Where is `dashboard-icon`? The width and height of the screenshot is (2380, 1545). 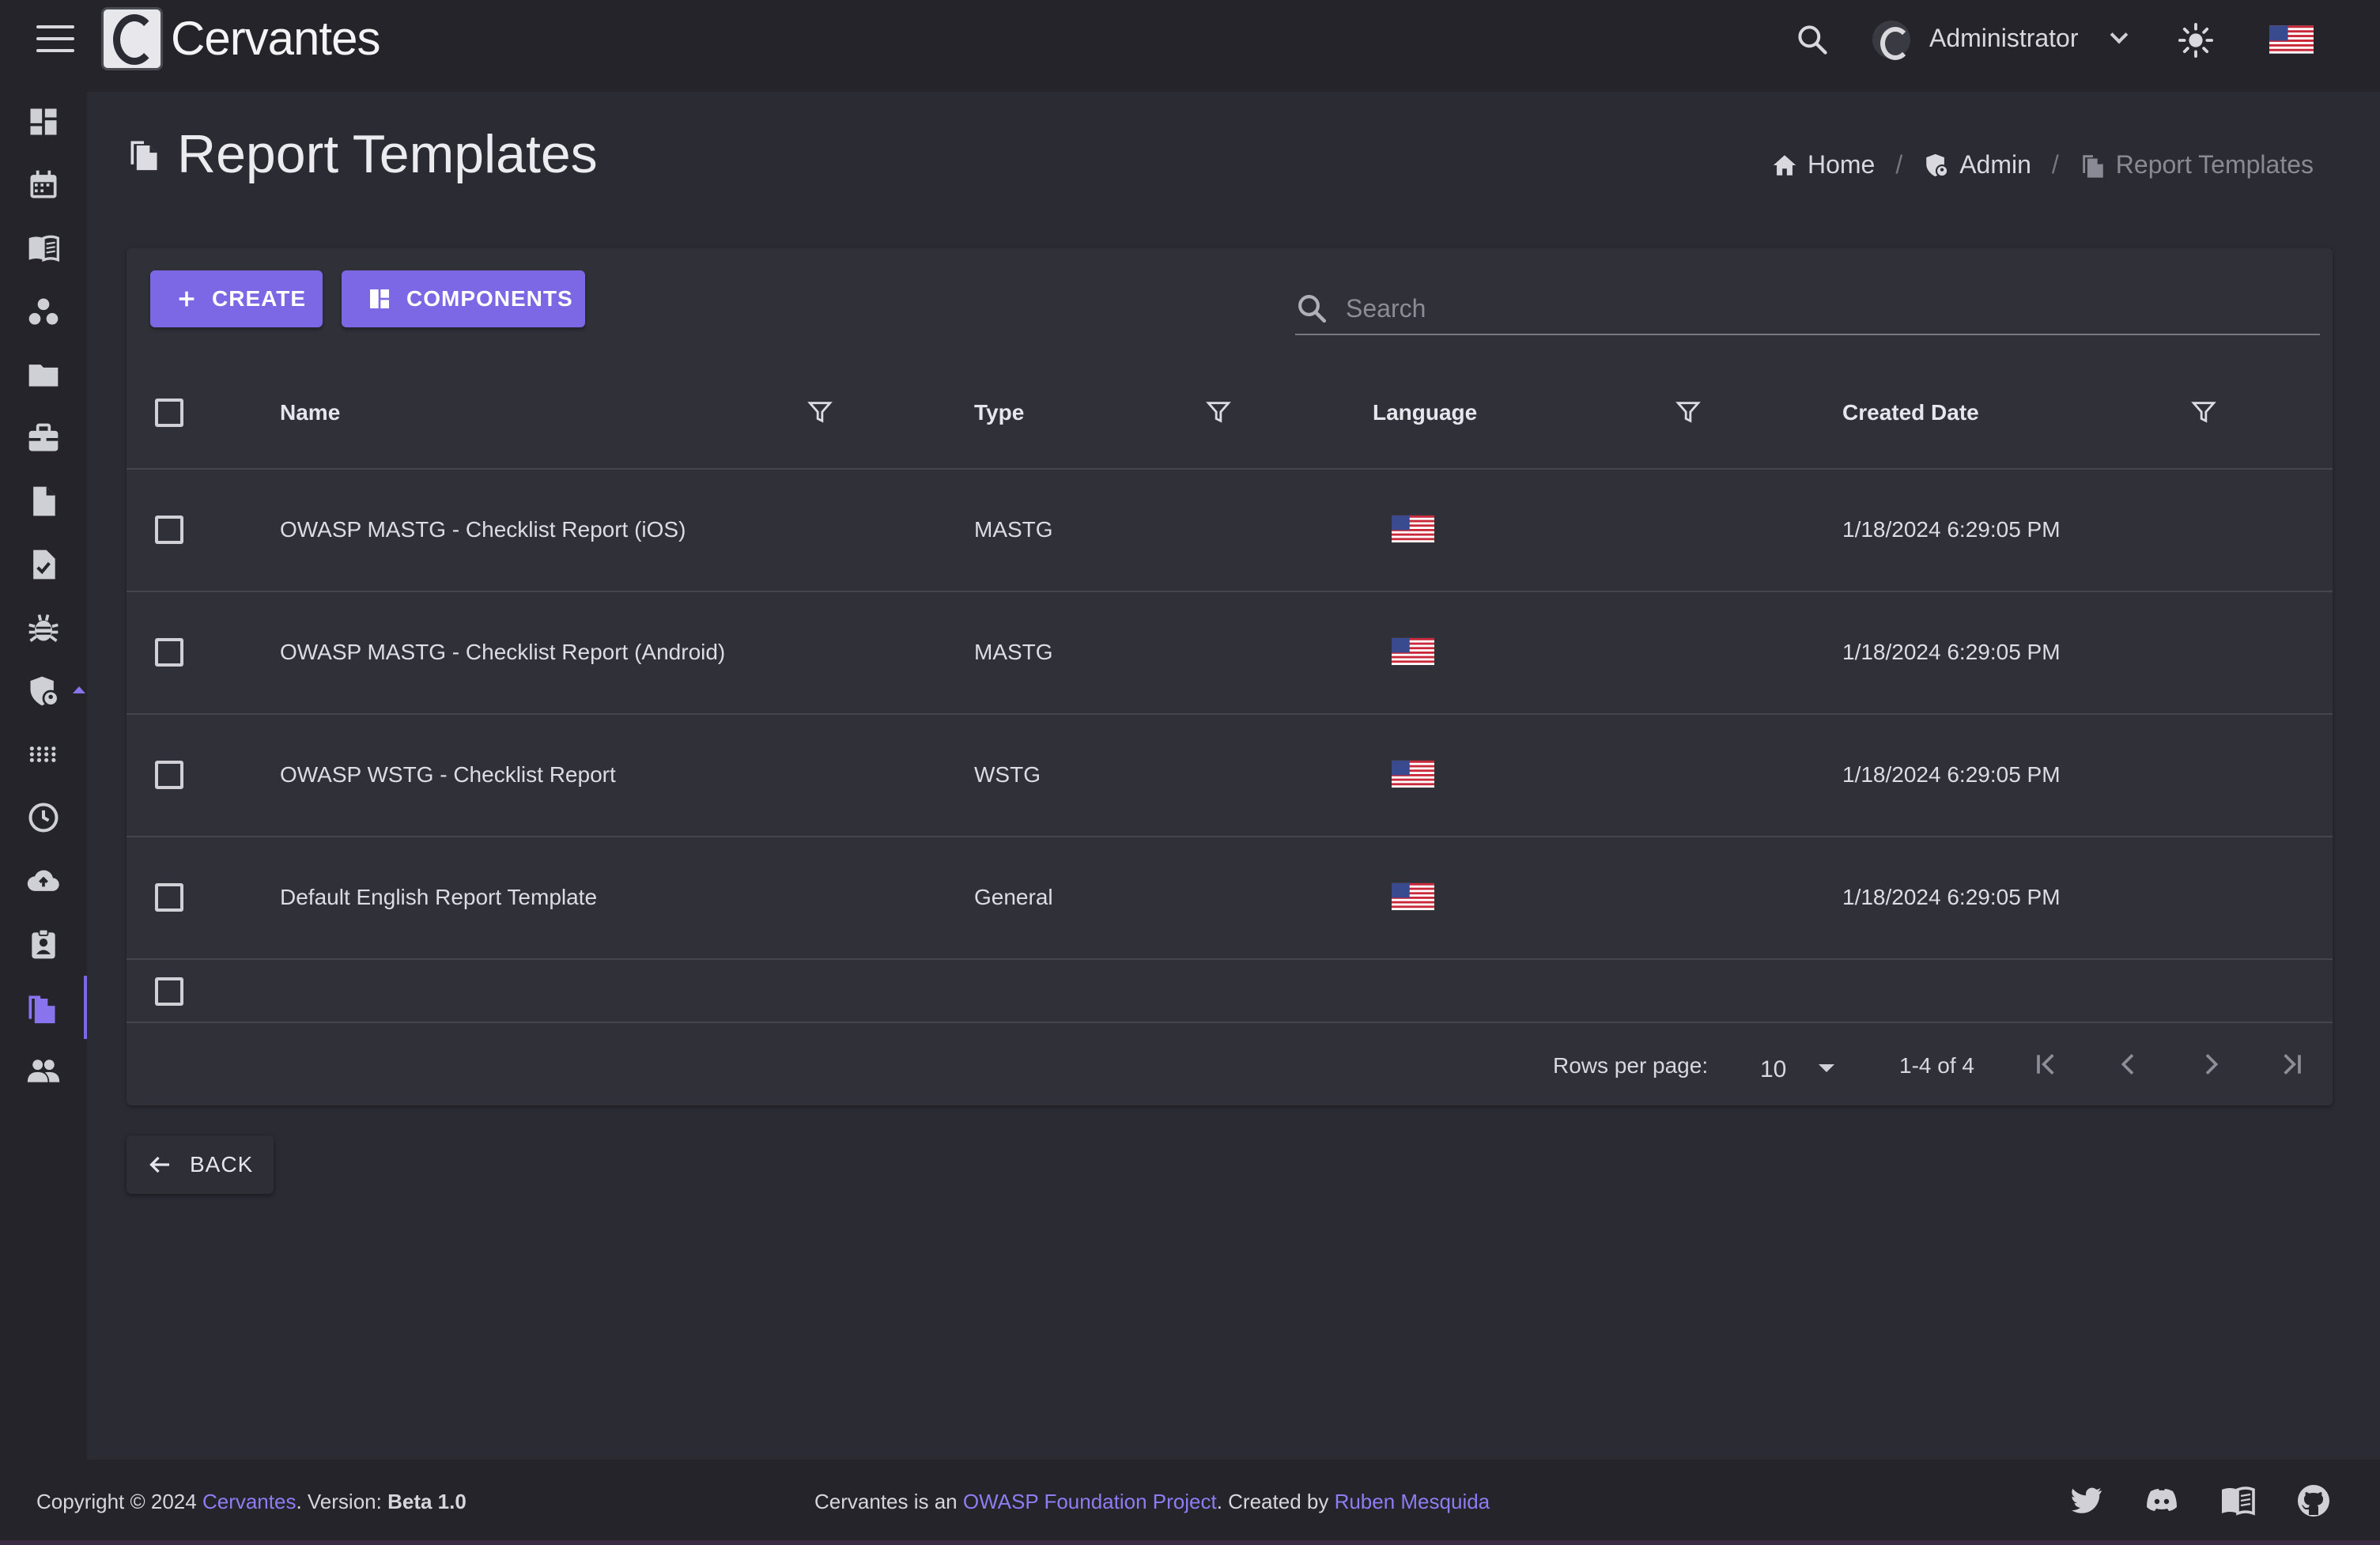
dashboard-icon is located at coordinates (43, 122).